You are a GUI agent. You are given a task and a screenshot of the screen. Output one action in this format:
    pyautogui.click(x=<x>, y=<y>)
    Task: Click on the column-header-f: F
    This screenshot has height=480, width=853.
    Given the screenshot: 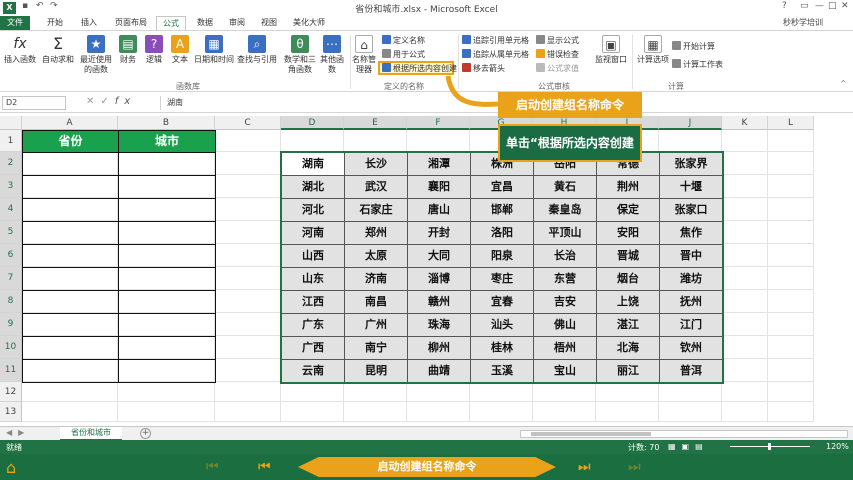 What is the action you would take?
    pyautogui.click(x=438, y=123)
    